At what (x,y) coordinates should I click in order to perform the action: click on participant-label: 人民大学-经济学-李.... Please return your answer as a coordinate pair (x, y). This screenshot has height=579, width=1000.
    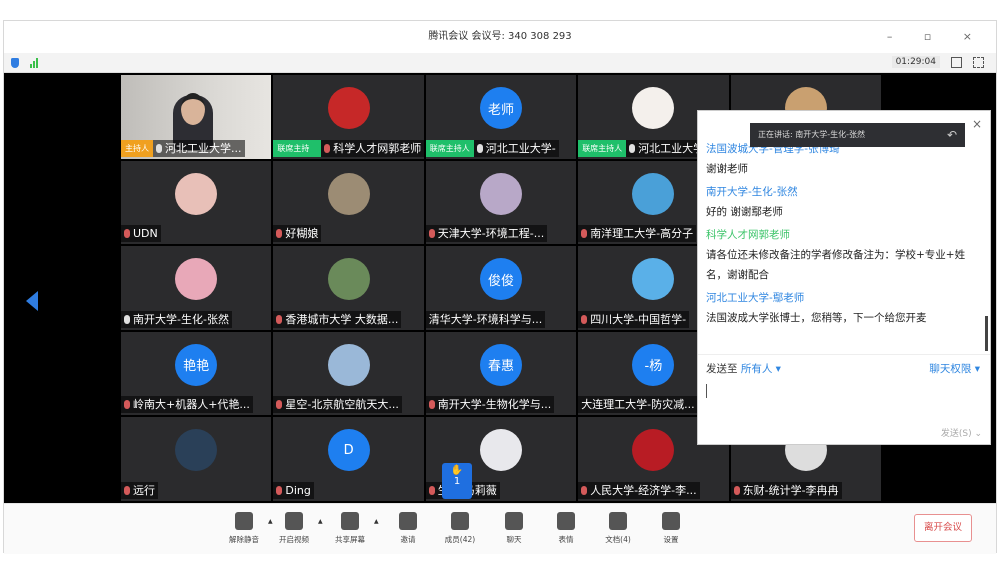
    Looking at the image, I should click on (639, 490).